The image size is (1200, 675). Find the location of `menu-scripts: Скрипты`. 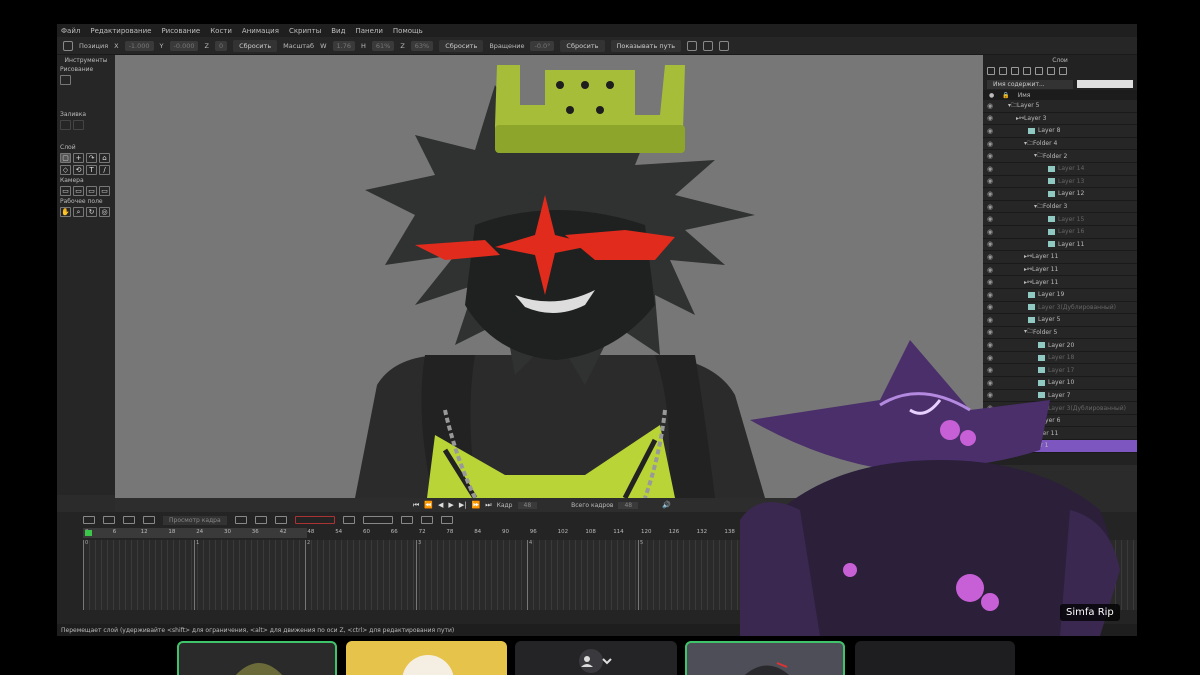

menu-scripts: Скрипты is located at coordinates (305, 31).